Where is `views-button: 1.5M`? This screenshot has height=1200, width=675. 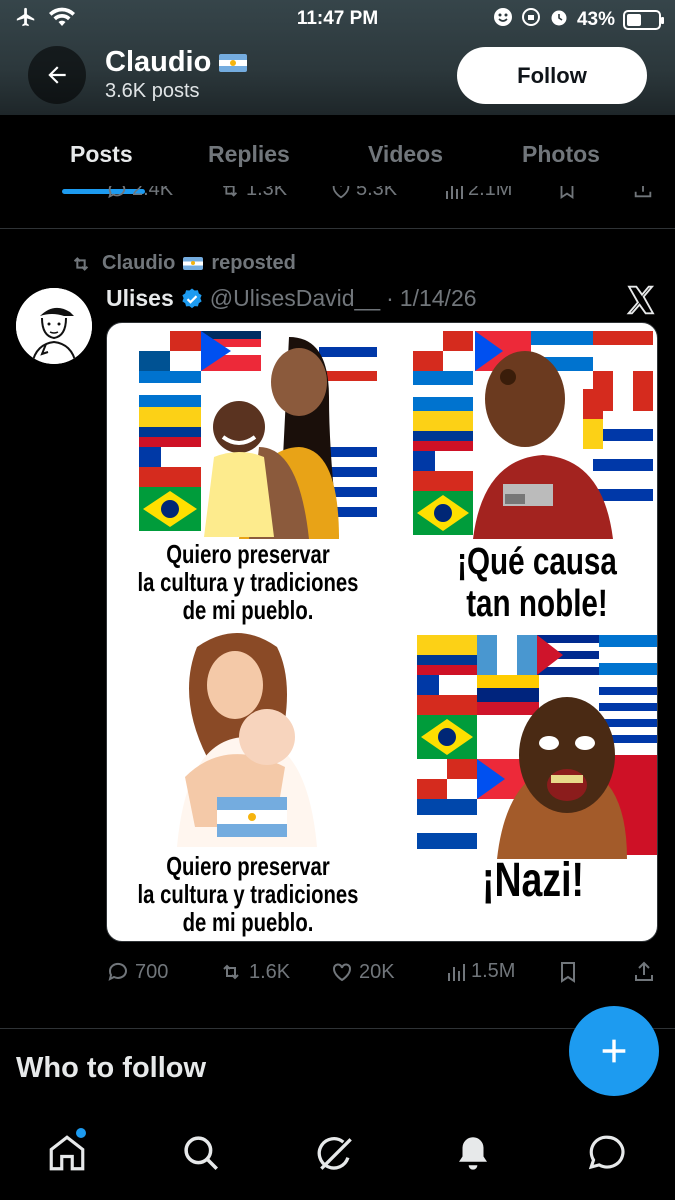 views-button: 1.5M is located at coordinates (480, 971).